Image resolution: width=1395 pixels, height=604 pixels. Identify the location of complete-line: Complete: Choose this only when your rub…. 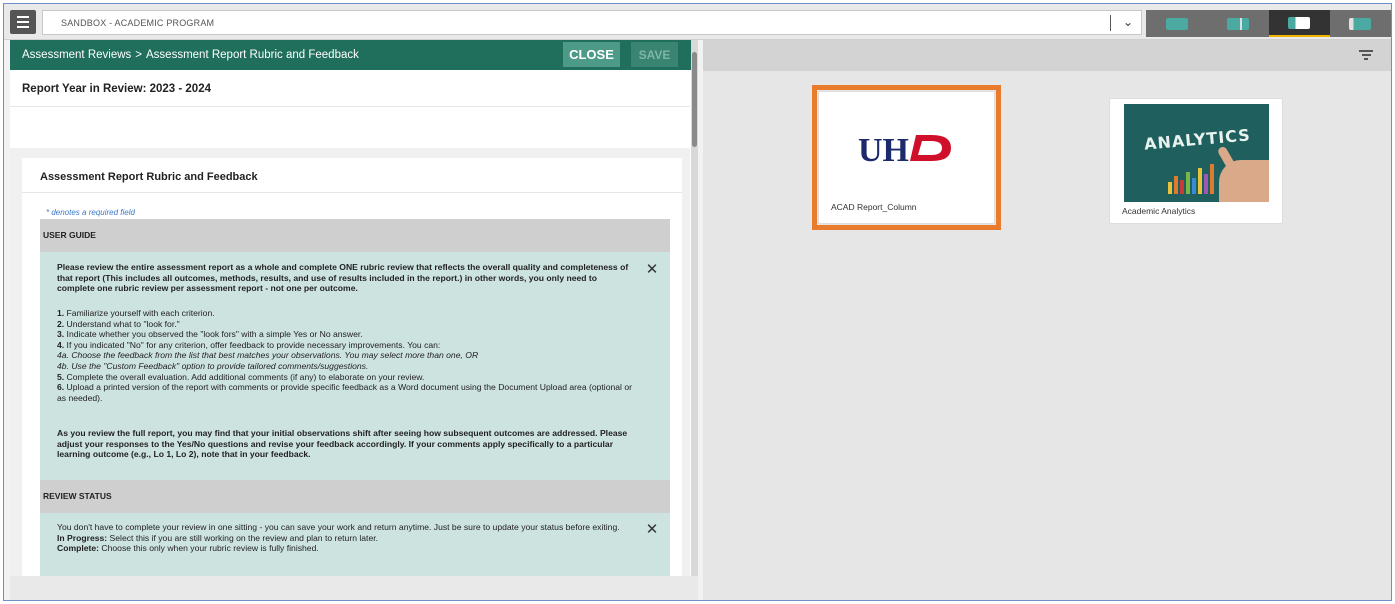
(347, 548).